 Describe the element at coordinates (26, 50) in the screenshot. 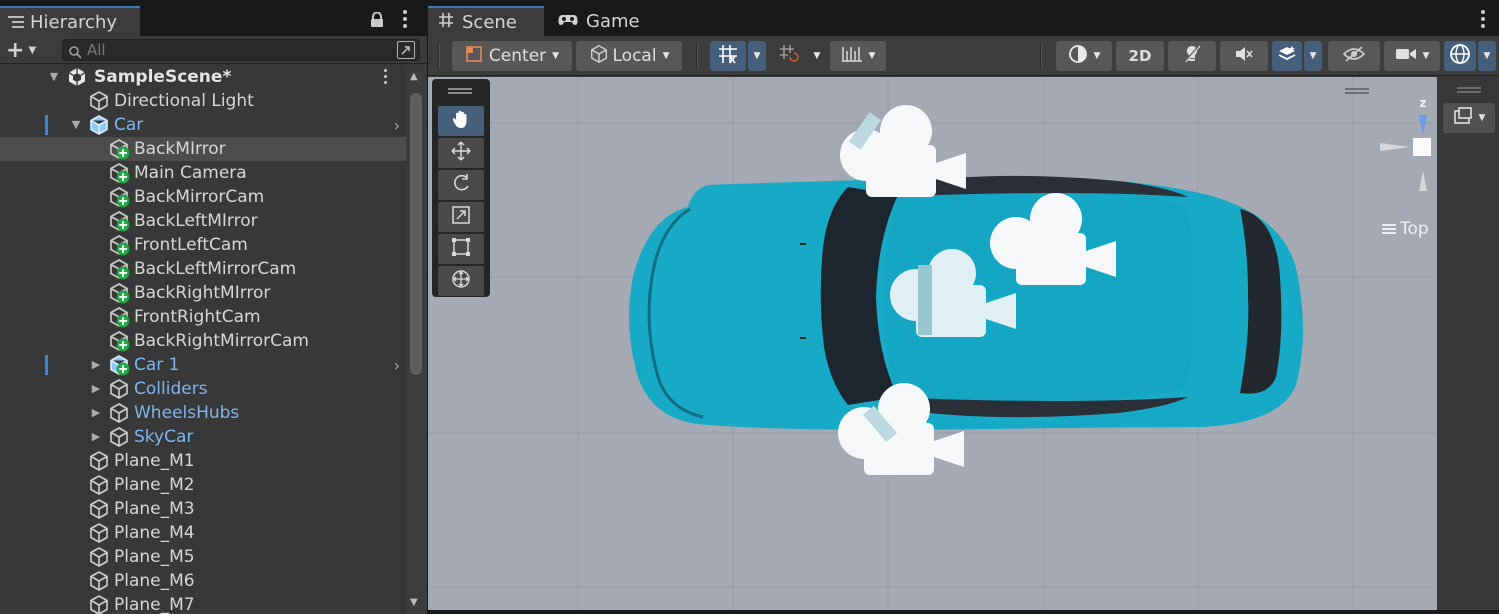

I see `create-button: + ▼` at that location.